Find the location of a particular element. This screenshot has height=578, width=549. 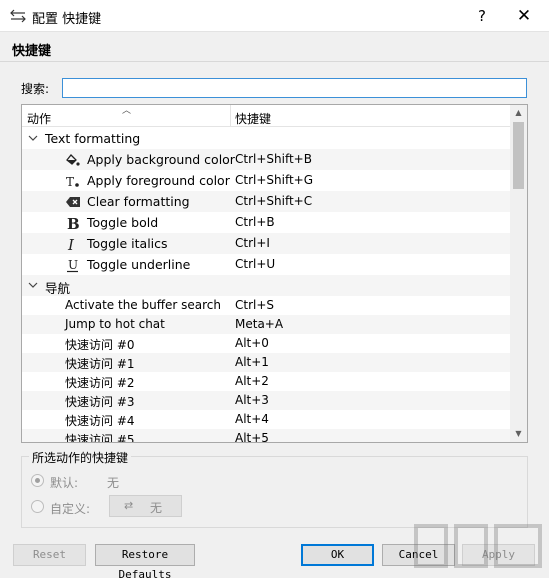

svg-text: U is located at coordinates (73, 265).